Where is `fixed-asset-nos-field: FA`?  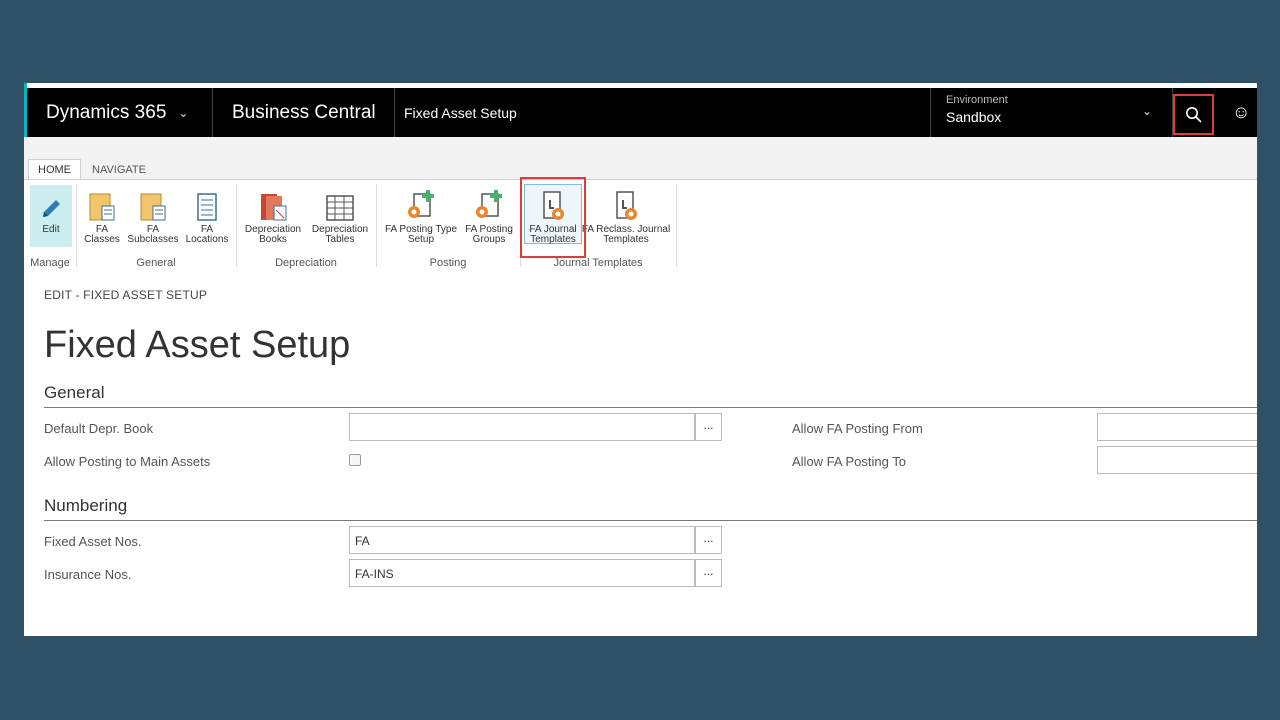 fixed-asset-nos-field: FA is located at coordinates (522, 540).